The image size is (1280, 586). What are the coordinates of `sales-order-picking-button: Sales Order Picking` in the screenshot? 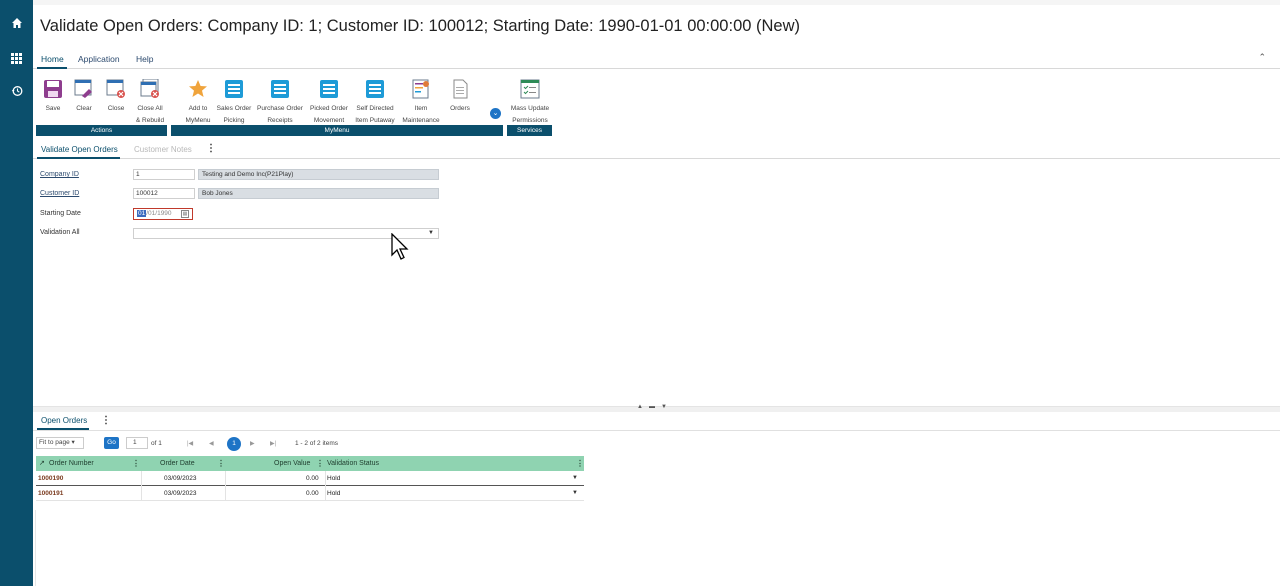 It's located at (234, 102).